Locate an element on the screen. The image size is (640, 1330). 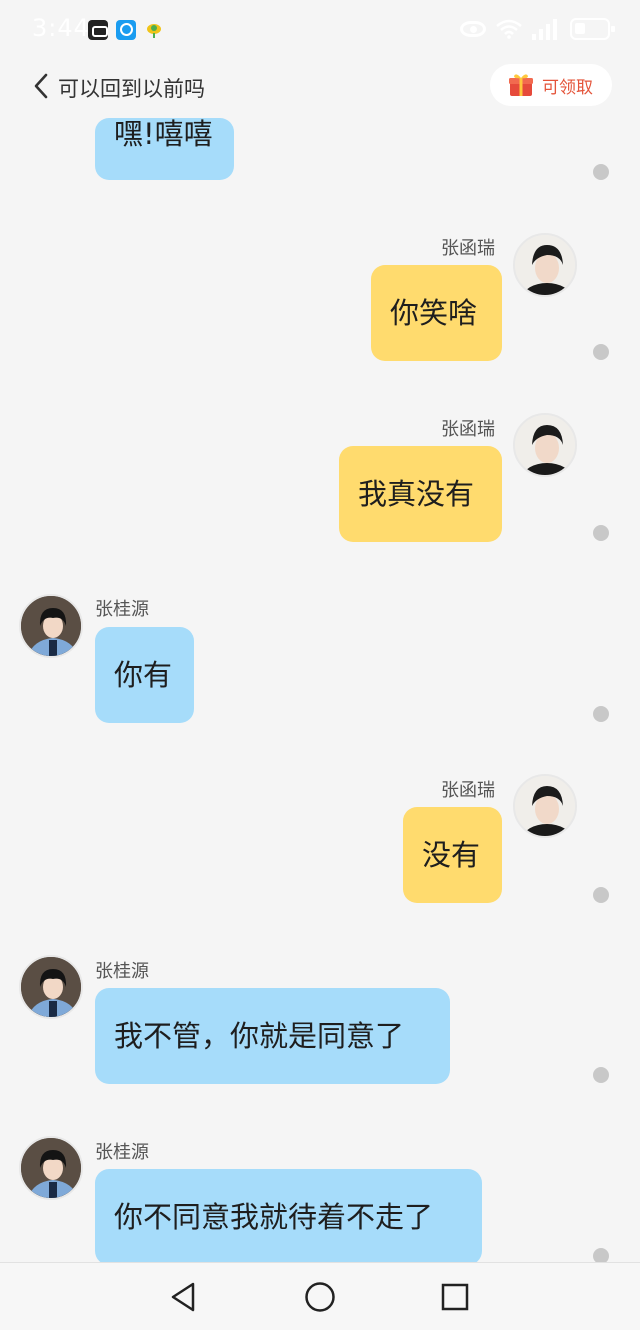
message-bubble: 没有 is located at coordinates (452, 855).